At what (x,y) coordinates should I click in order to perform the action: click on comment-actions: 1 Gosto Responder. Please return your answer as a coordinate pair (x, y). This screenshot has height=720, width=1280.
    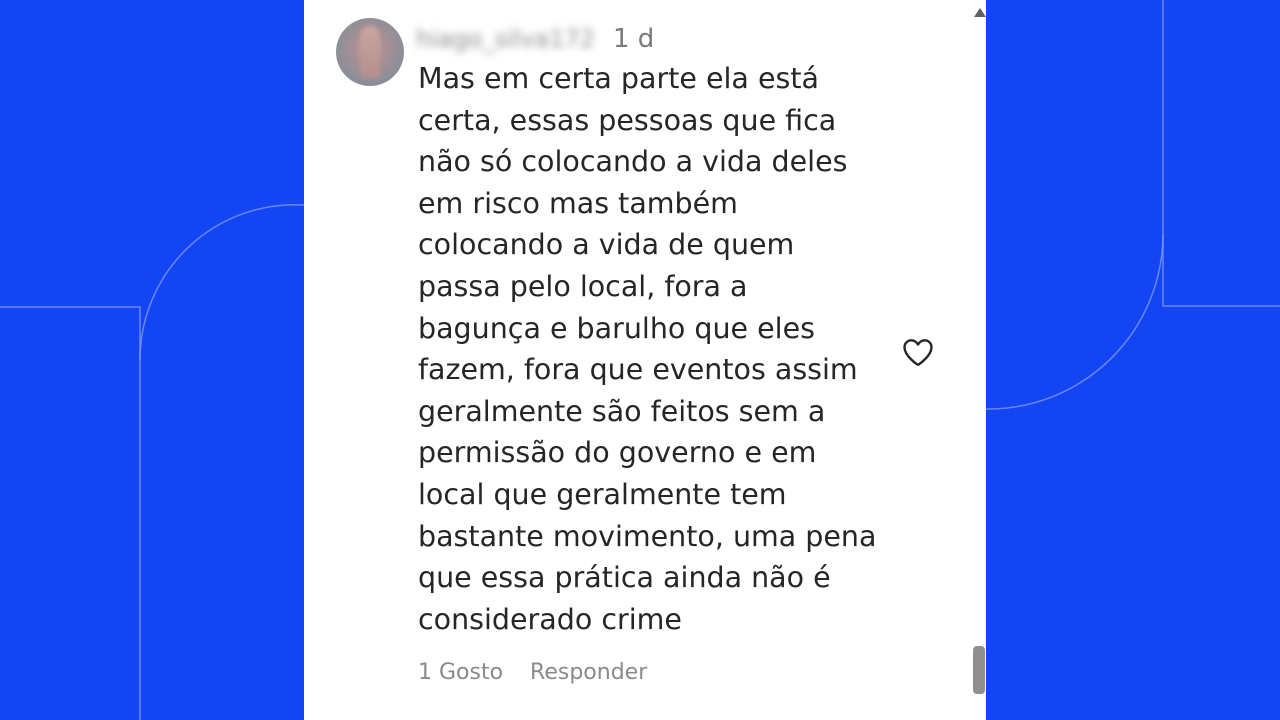
    Looking at the image, I should click on (532, 673).